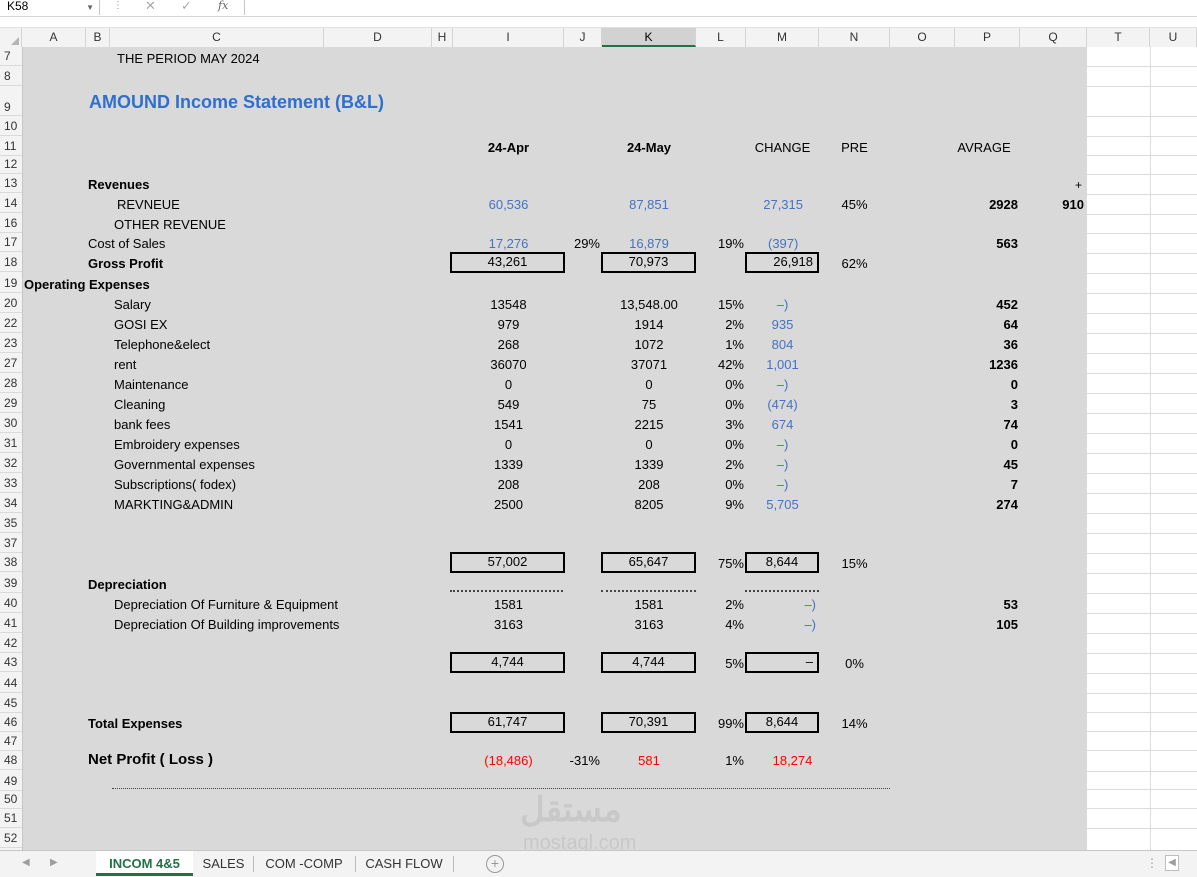 The width and height of the screenshot is (1197, 877). Describe the element at coordinates (11, 818) in the screenshot. I see `row-header: 51` at that location.